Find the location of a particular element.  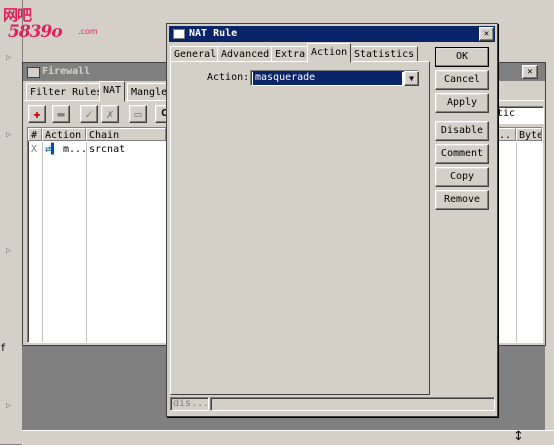

copy-button: Copy is located at coordinates (462, 177).